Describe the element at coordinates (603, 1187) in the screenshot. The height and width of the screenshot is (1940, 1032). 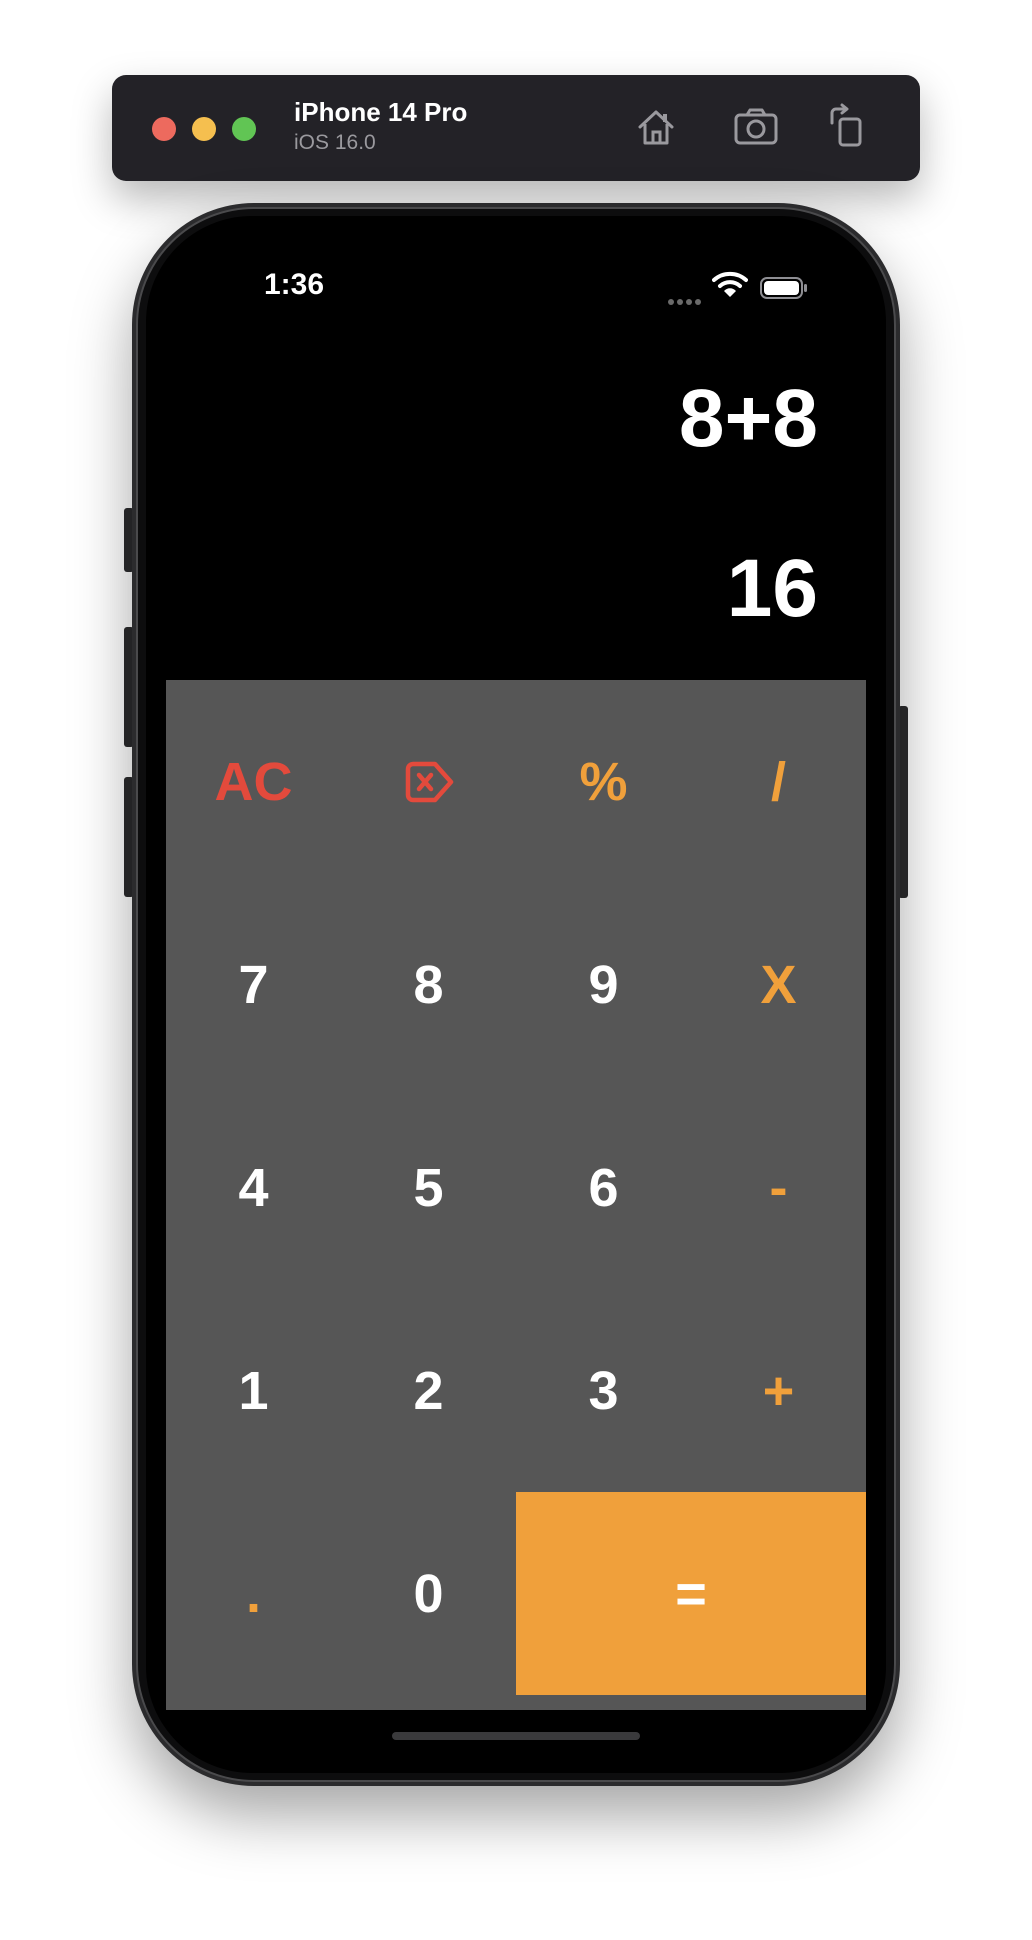
I see `digit-6-button: 6` at that location.